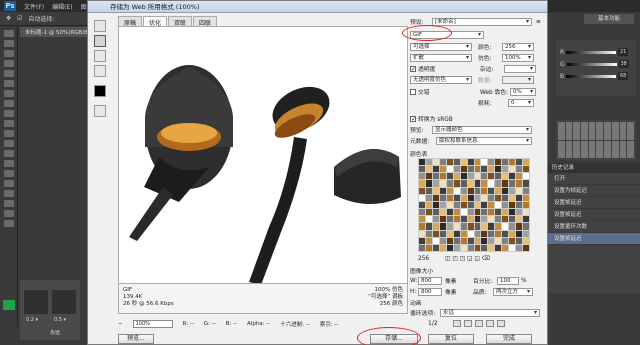 The width and height of the screenshot is (640, 345). I want to click on tool-hand-icon, so click(8, 213).